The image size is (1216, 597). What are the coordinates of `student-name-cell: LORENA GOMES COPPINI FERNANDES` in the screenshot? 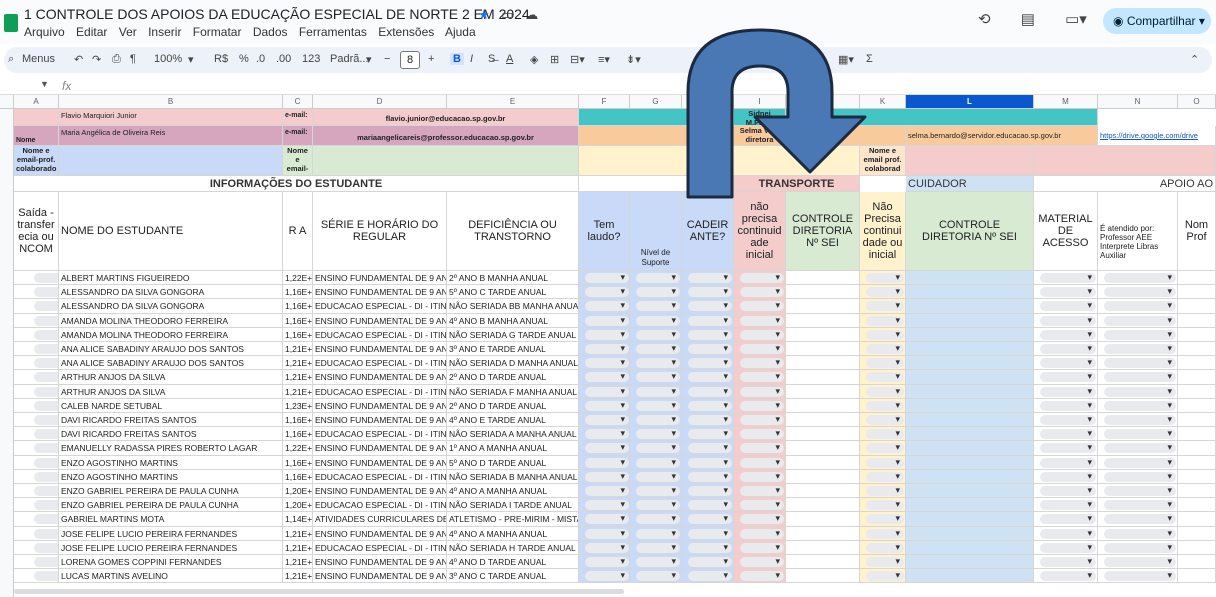 It's located at (171, 562).